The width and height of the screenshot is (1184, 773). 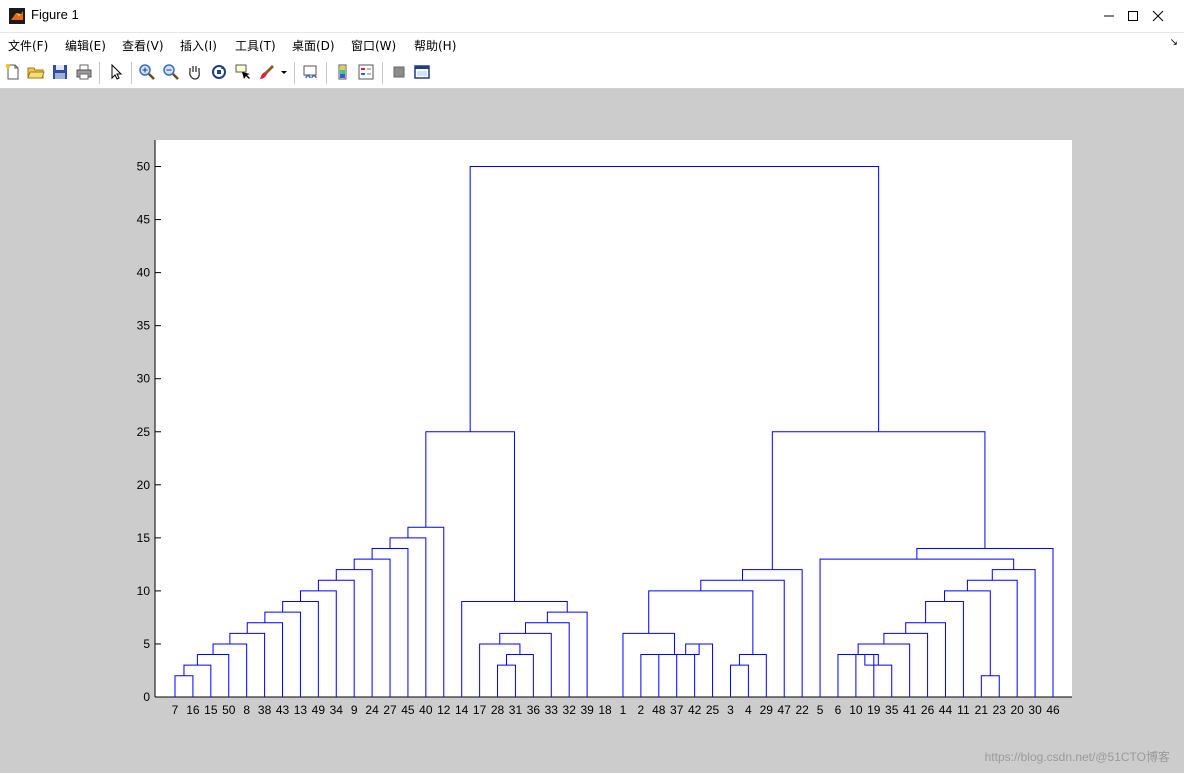 I want to click on leaf-label: 8, so click(x=246, y=710).